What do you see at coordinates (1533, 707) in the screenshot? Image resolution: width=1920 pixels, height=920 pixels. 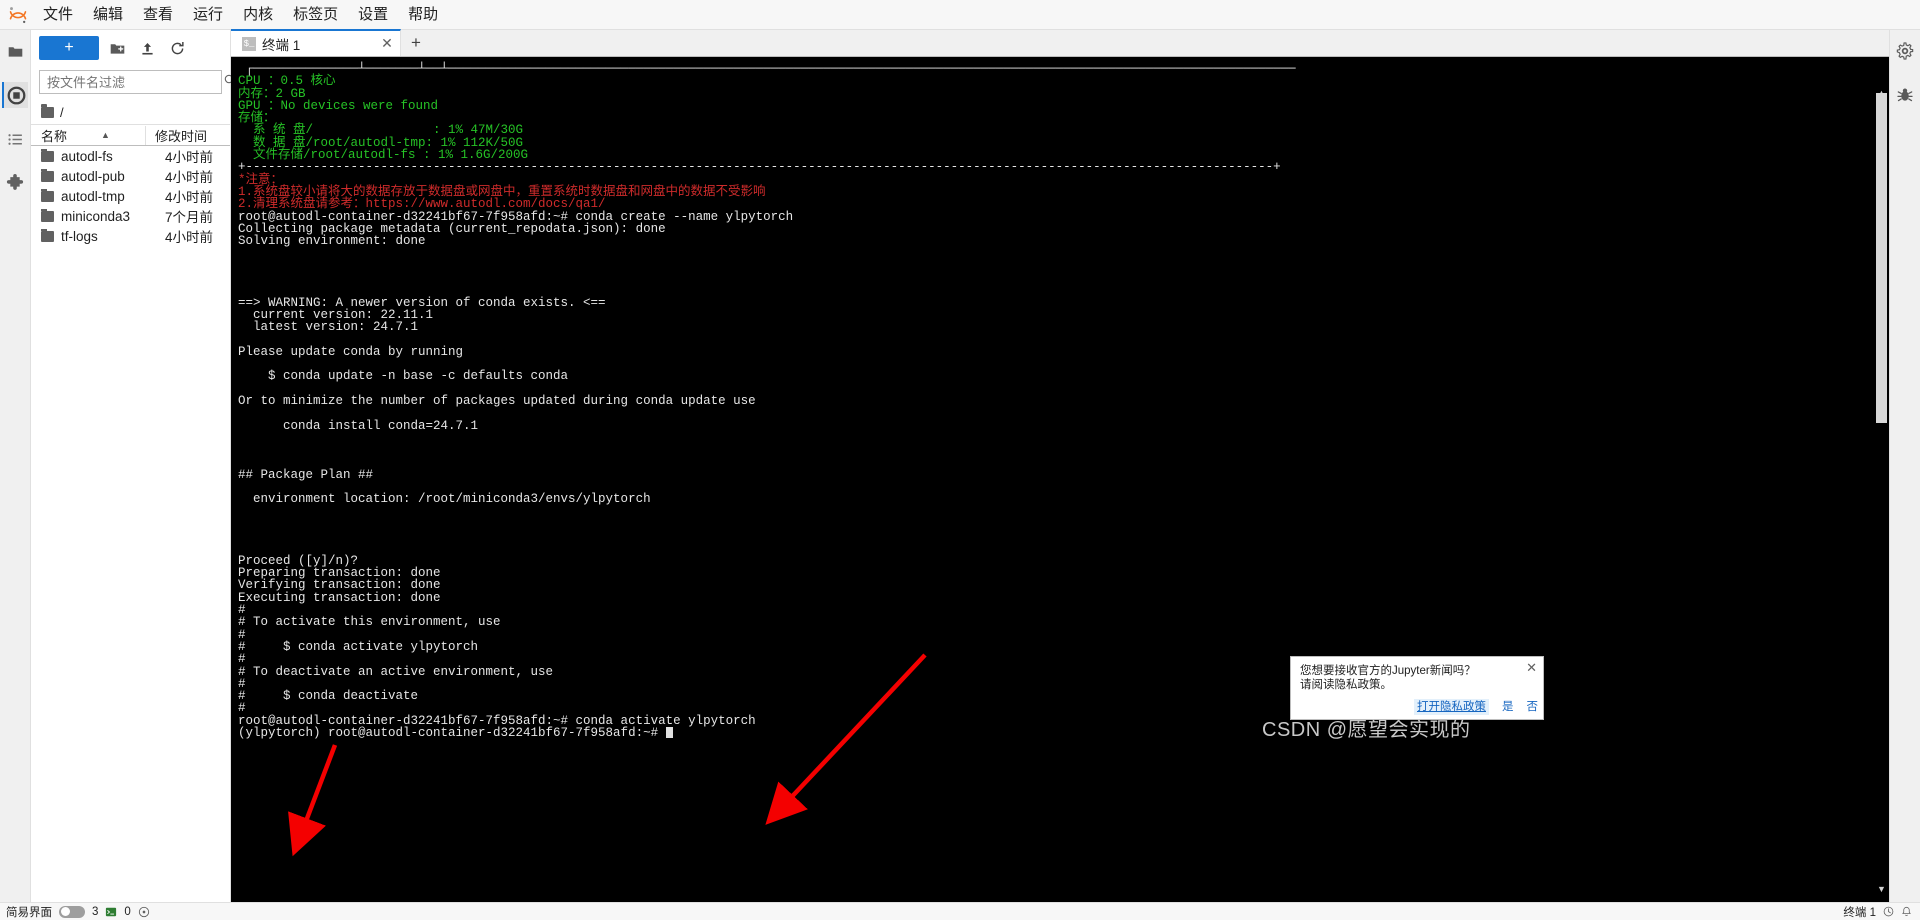 I see `no-button: 否` at bounding box center [1533, 707].